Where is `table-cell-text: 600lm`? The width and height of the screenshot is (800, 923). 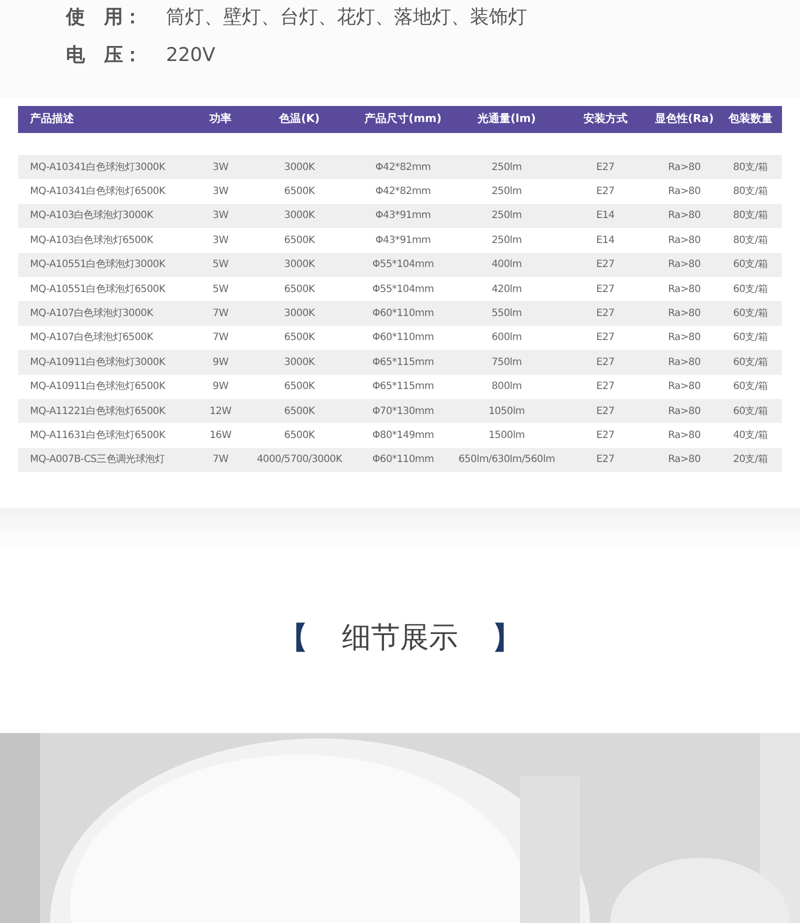
table-cell-text: 600lm is located at coordinates (506, 338).